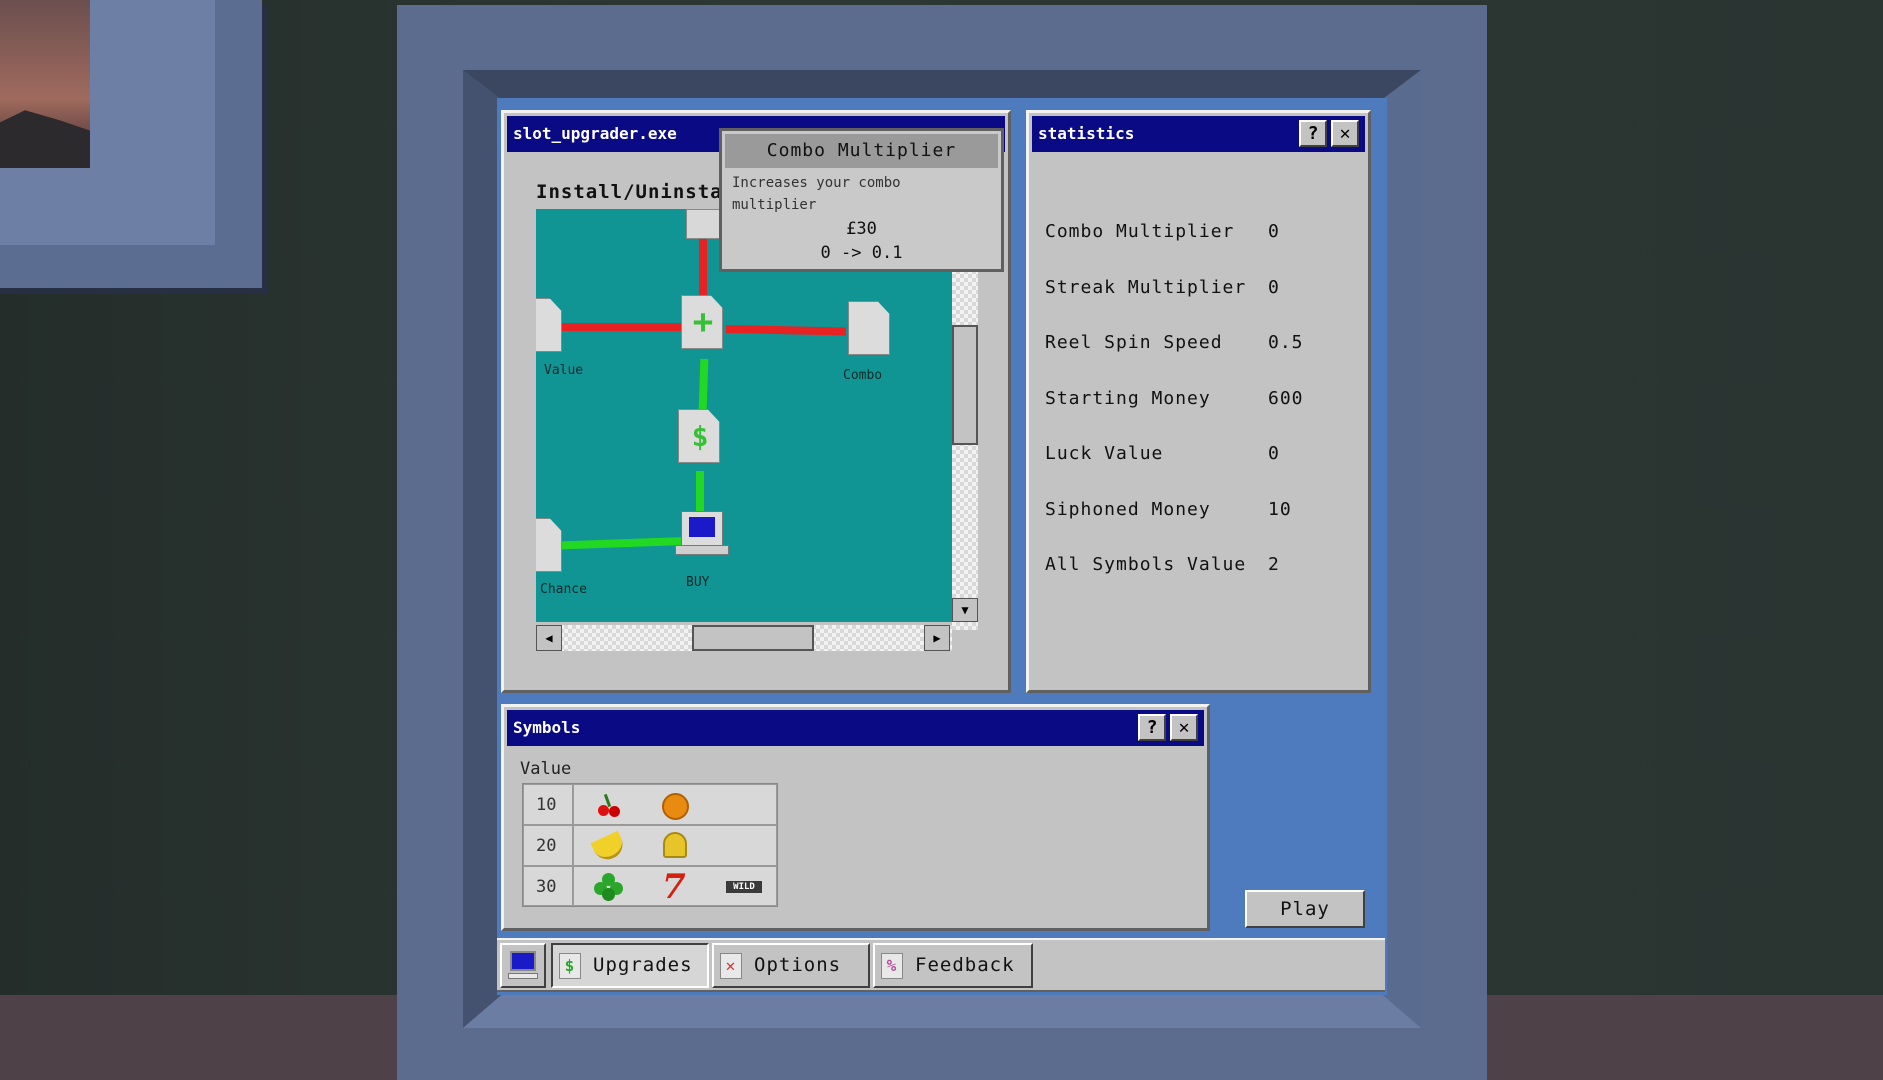 The image size is (1883, 1080). I want to click on statistics-help-button: ?, so click(1313, 133).